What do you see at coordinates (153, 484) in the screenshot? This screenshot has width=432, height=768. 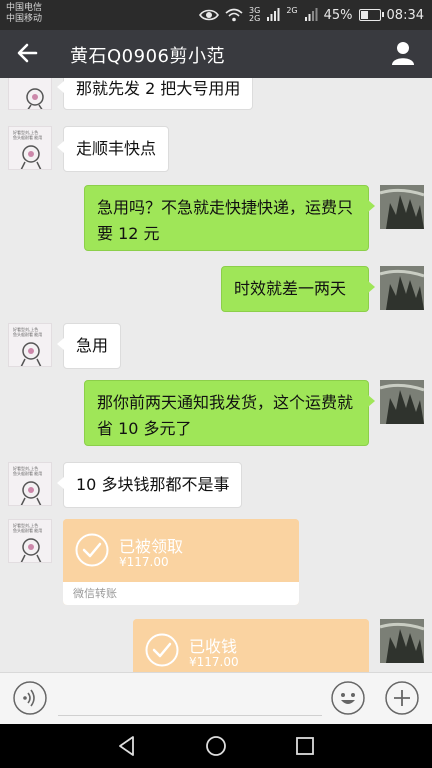 I see `message-text: 10 多块钱那都不是事` at bounding box center [153, 484].